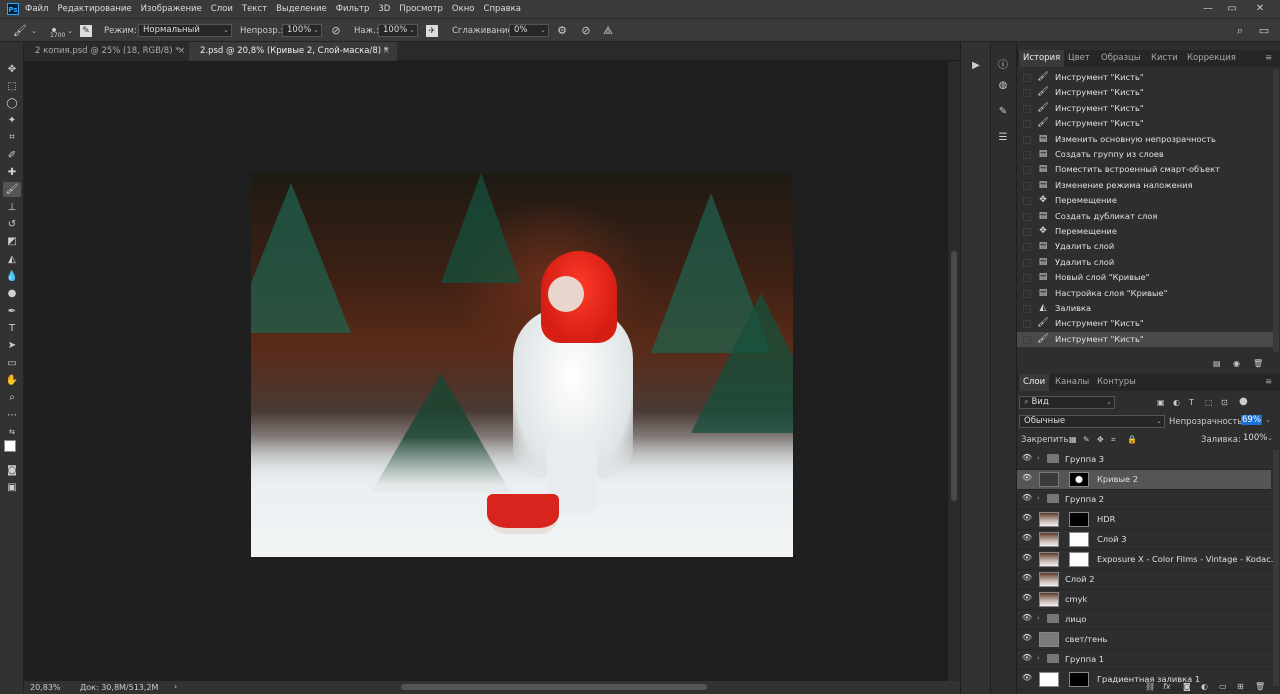 The width and height of the screenshot is (1280, 694). I want to click on history-scrollbar, so click(1276, 211).